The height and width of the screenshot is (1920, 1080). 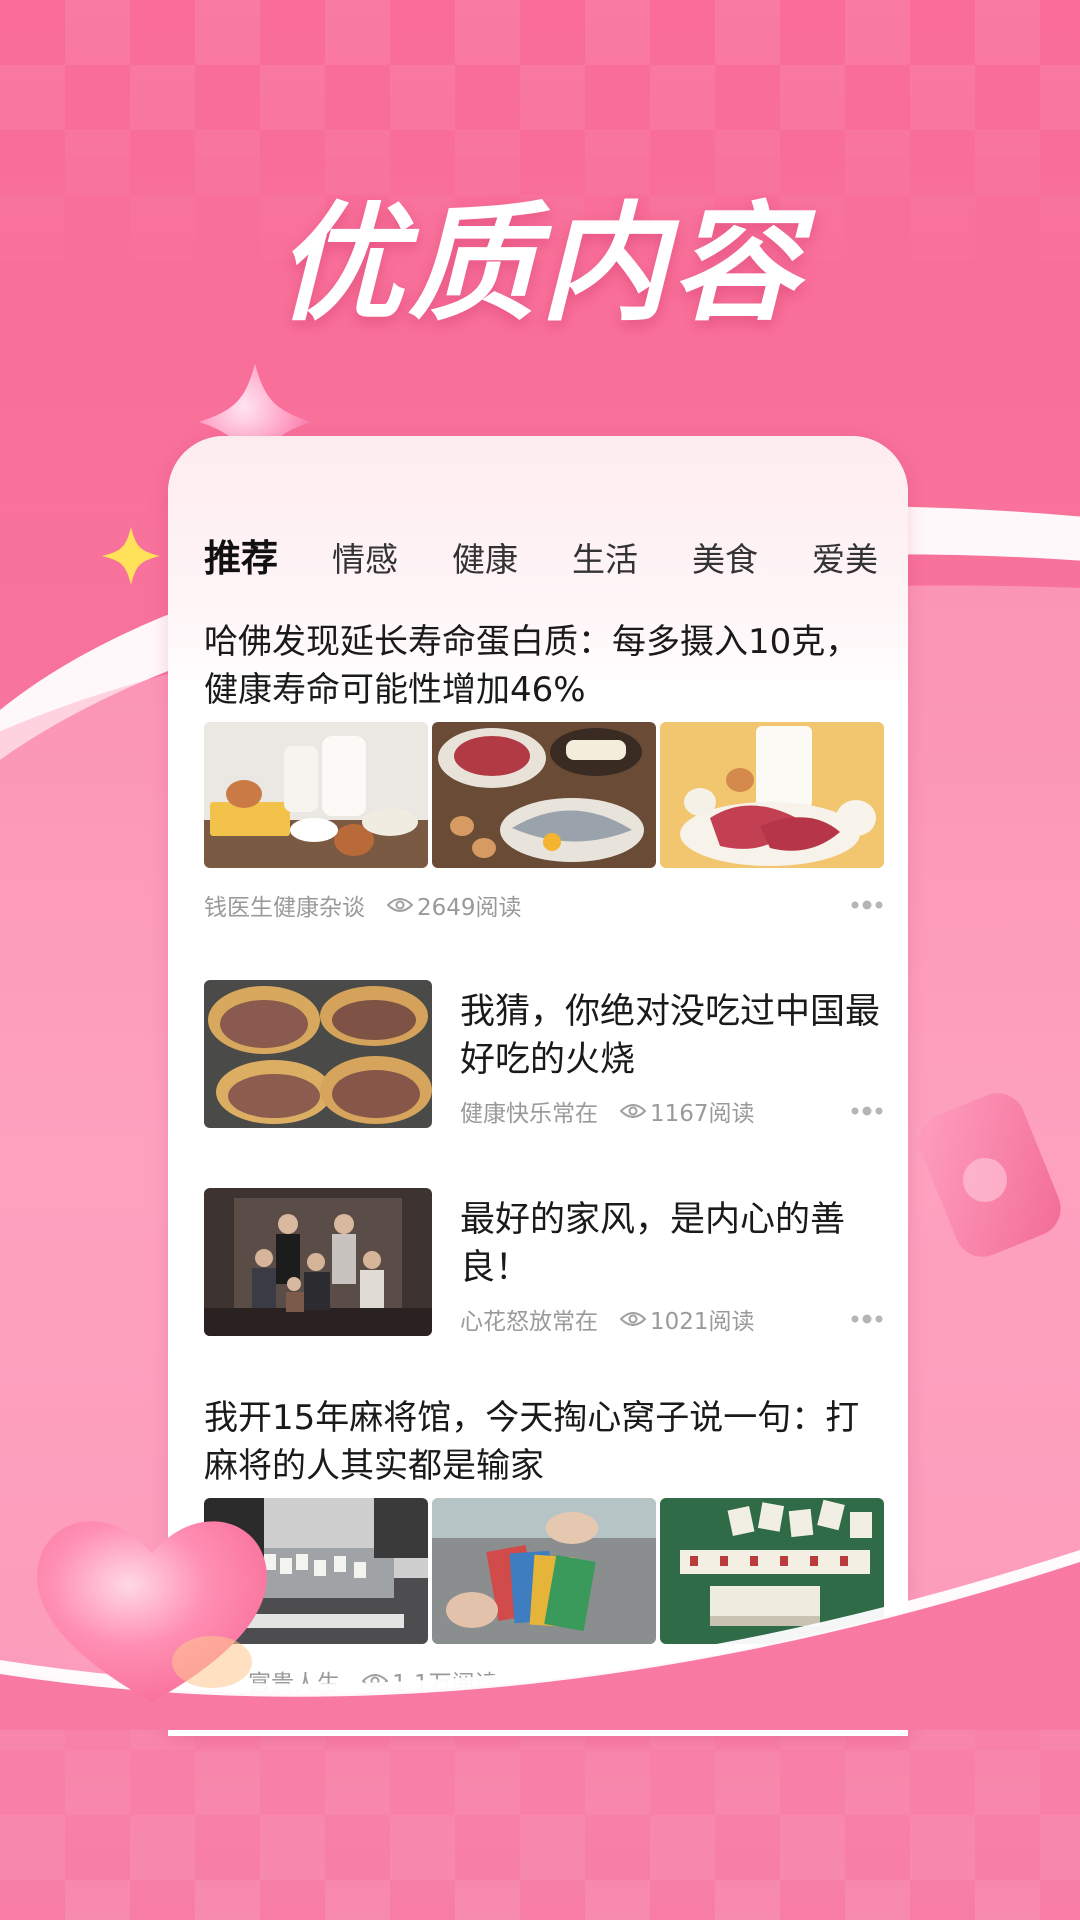 I want to click on article-thumbnails, so click(x=544, y=795).